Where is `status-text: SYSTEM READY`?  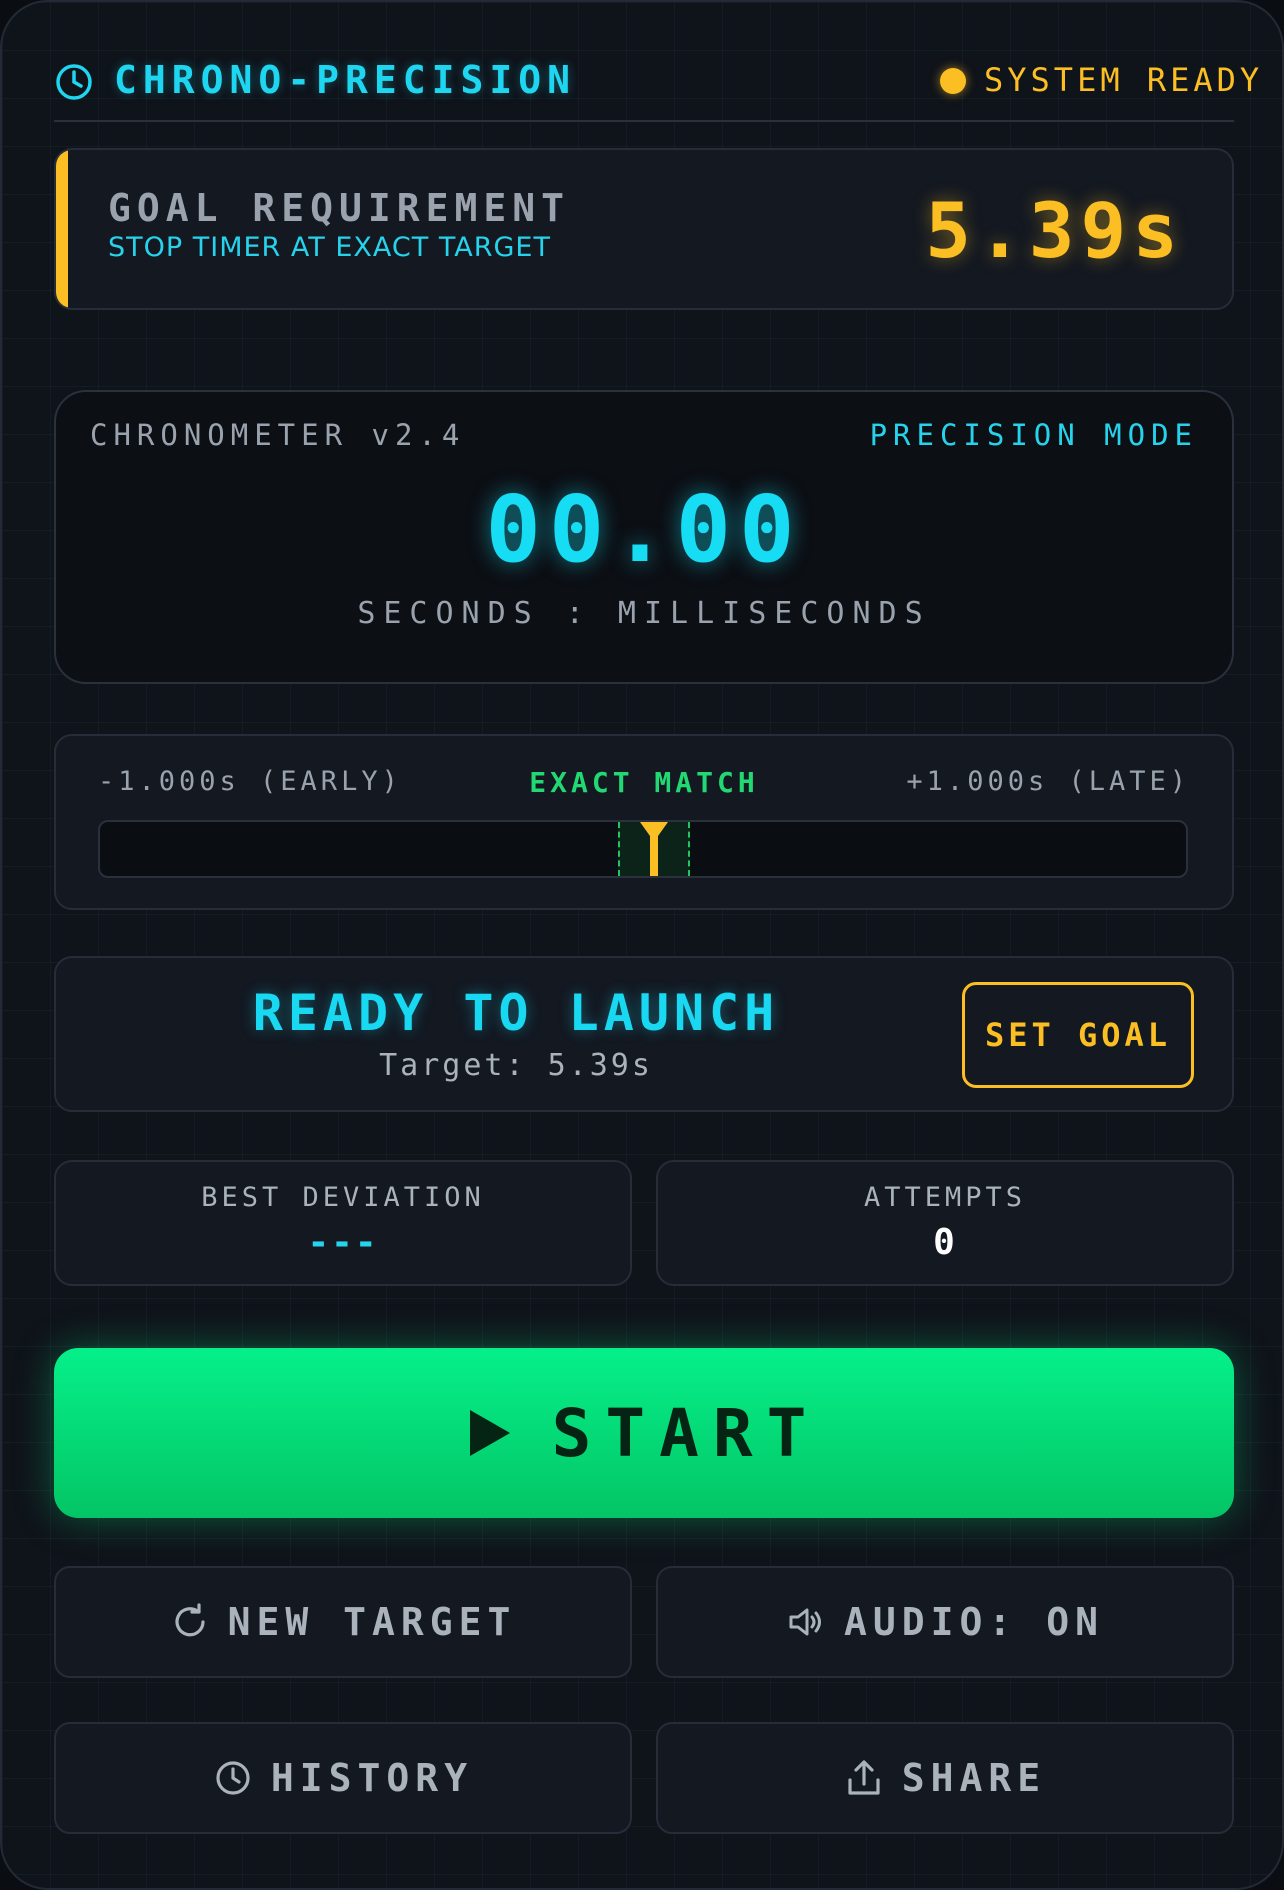 status-text: SYSTEM READY is located at coordinates (1124, 80).